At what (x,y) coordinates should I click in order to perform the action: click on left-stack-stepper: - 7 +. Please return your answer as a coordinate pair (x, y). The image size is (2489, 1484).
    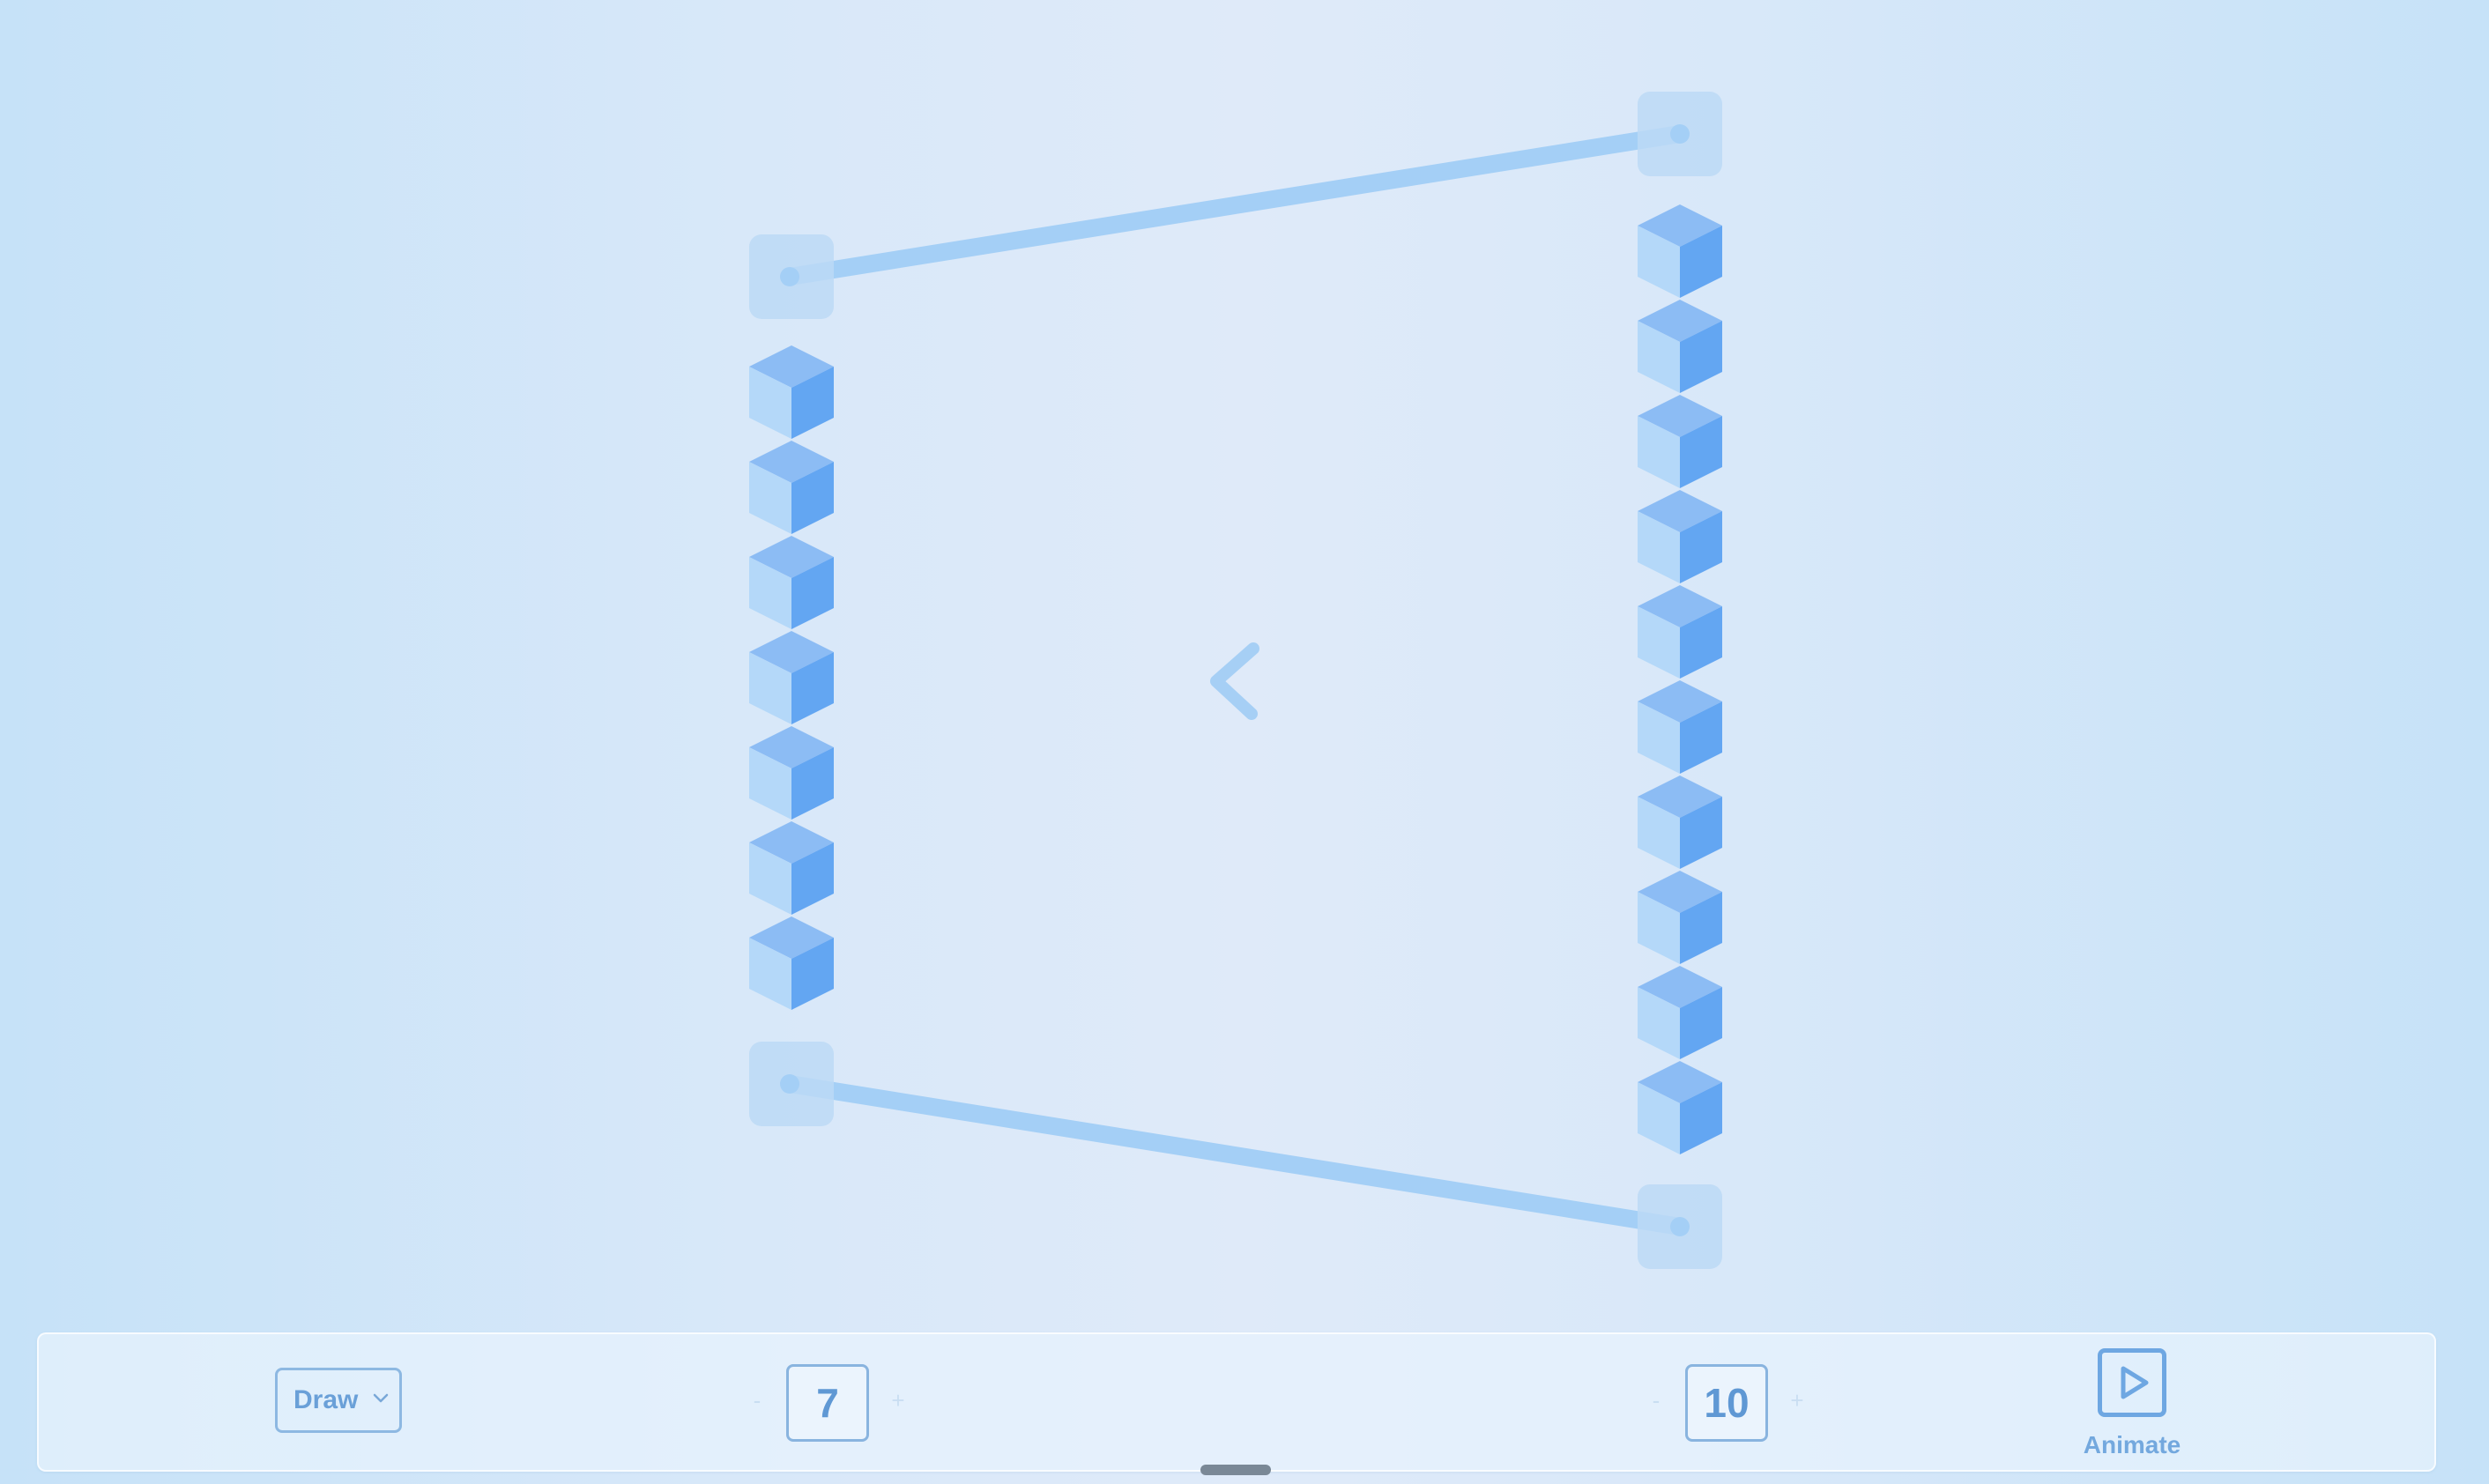
    Looking at the image, I should click on (828, 1403).